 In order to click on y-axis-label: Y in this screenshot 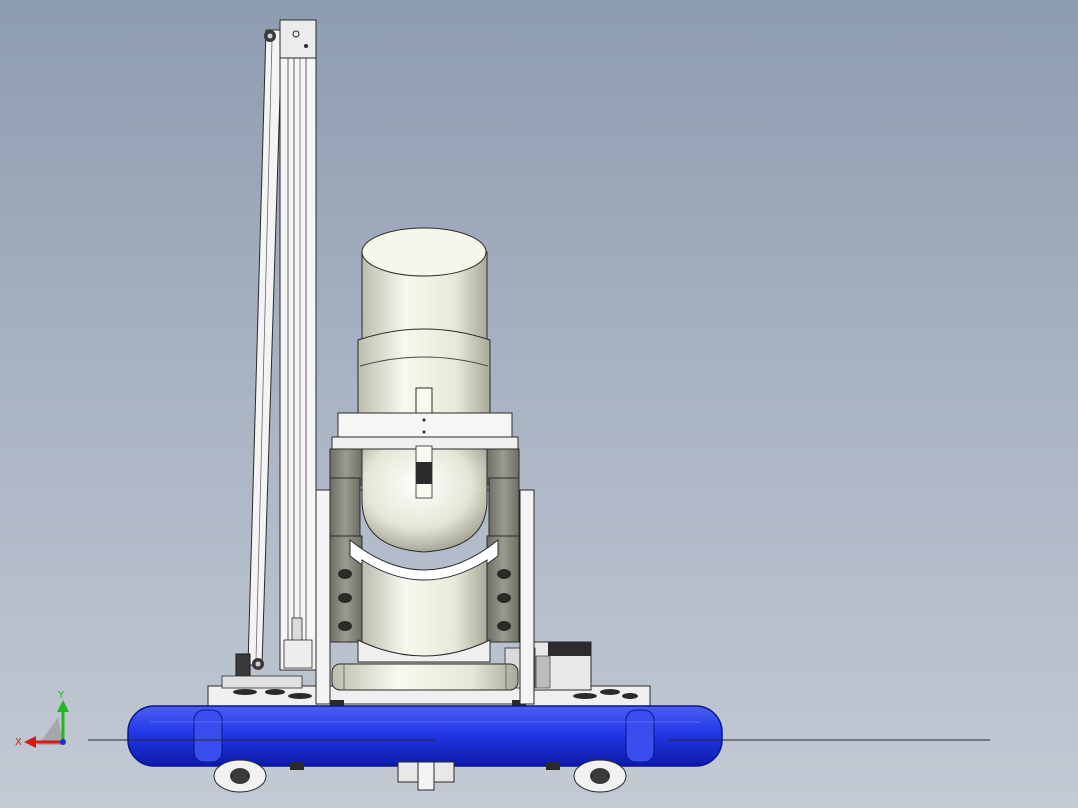, I will do `click(61, 695)`.